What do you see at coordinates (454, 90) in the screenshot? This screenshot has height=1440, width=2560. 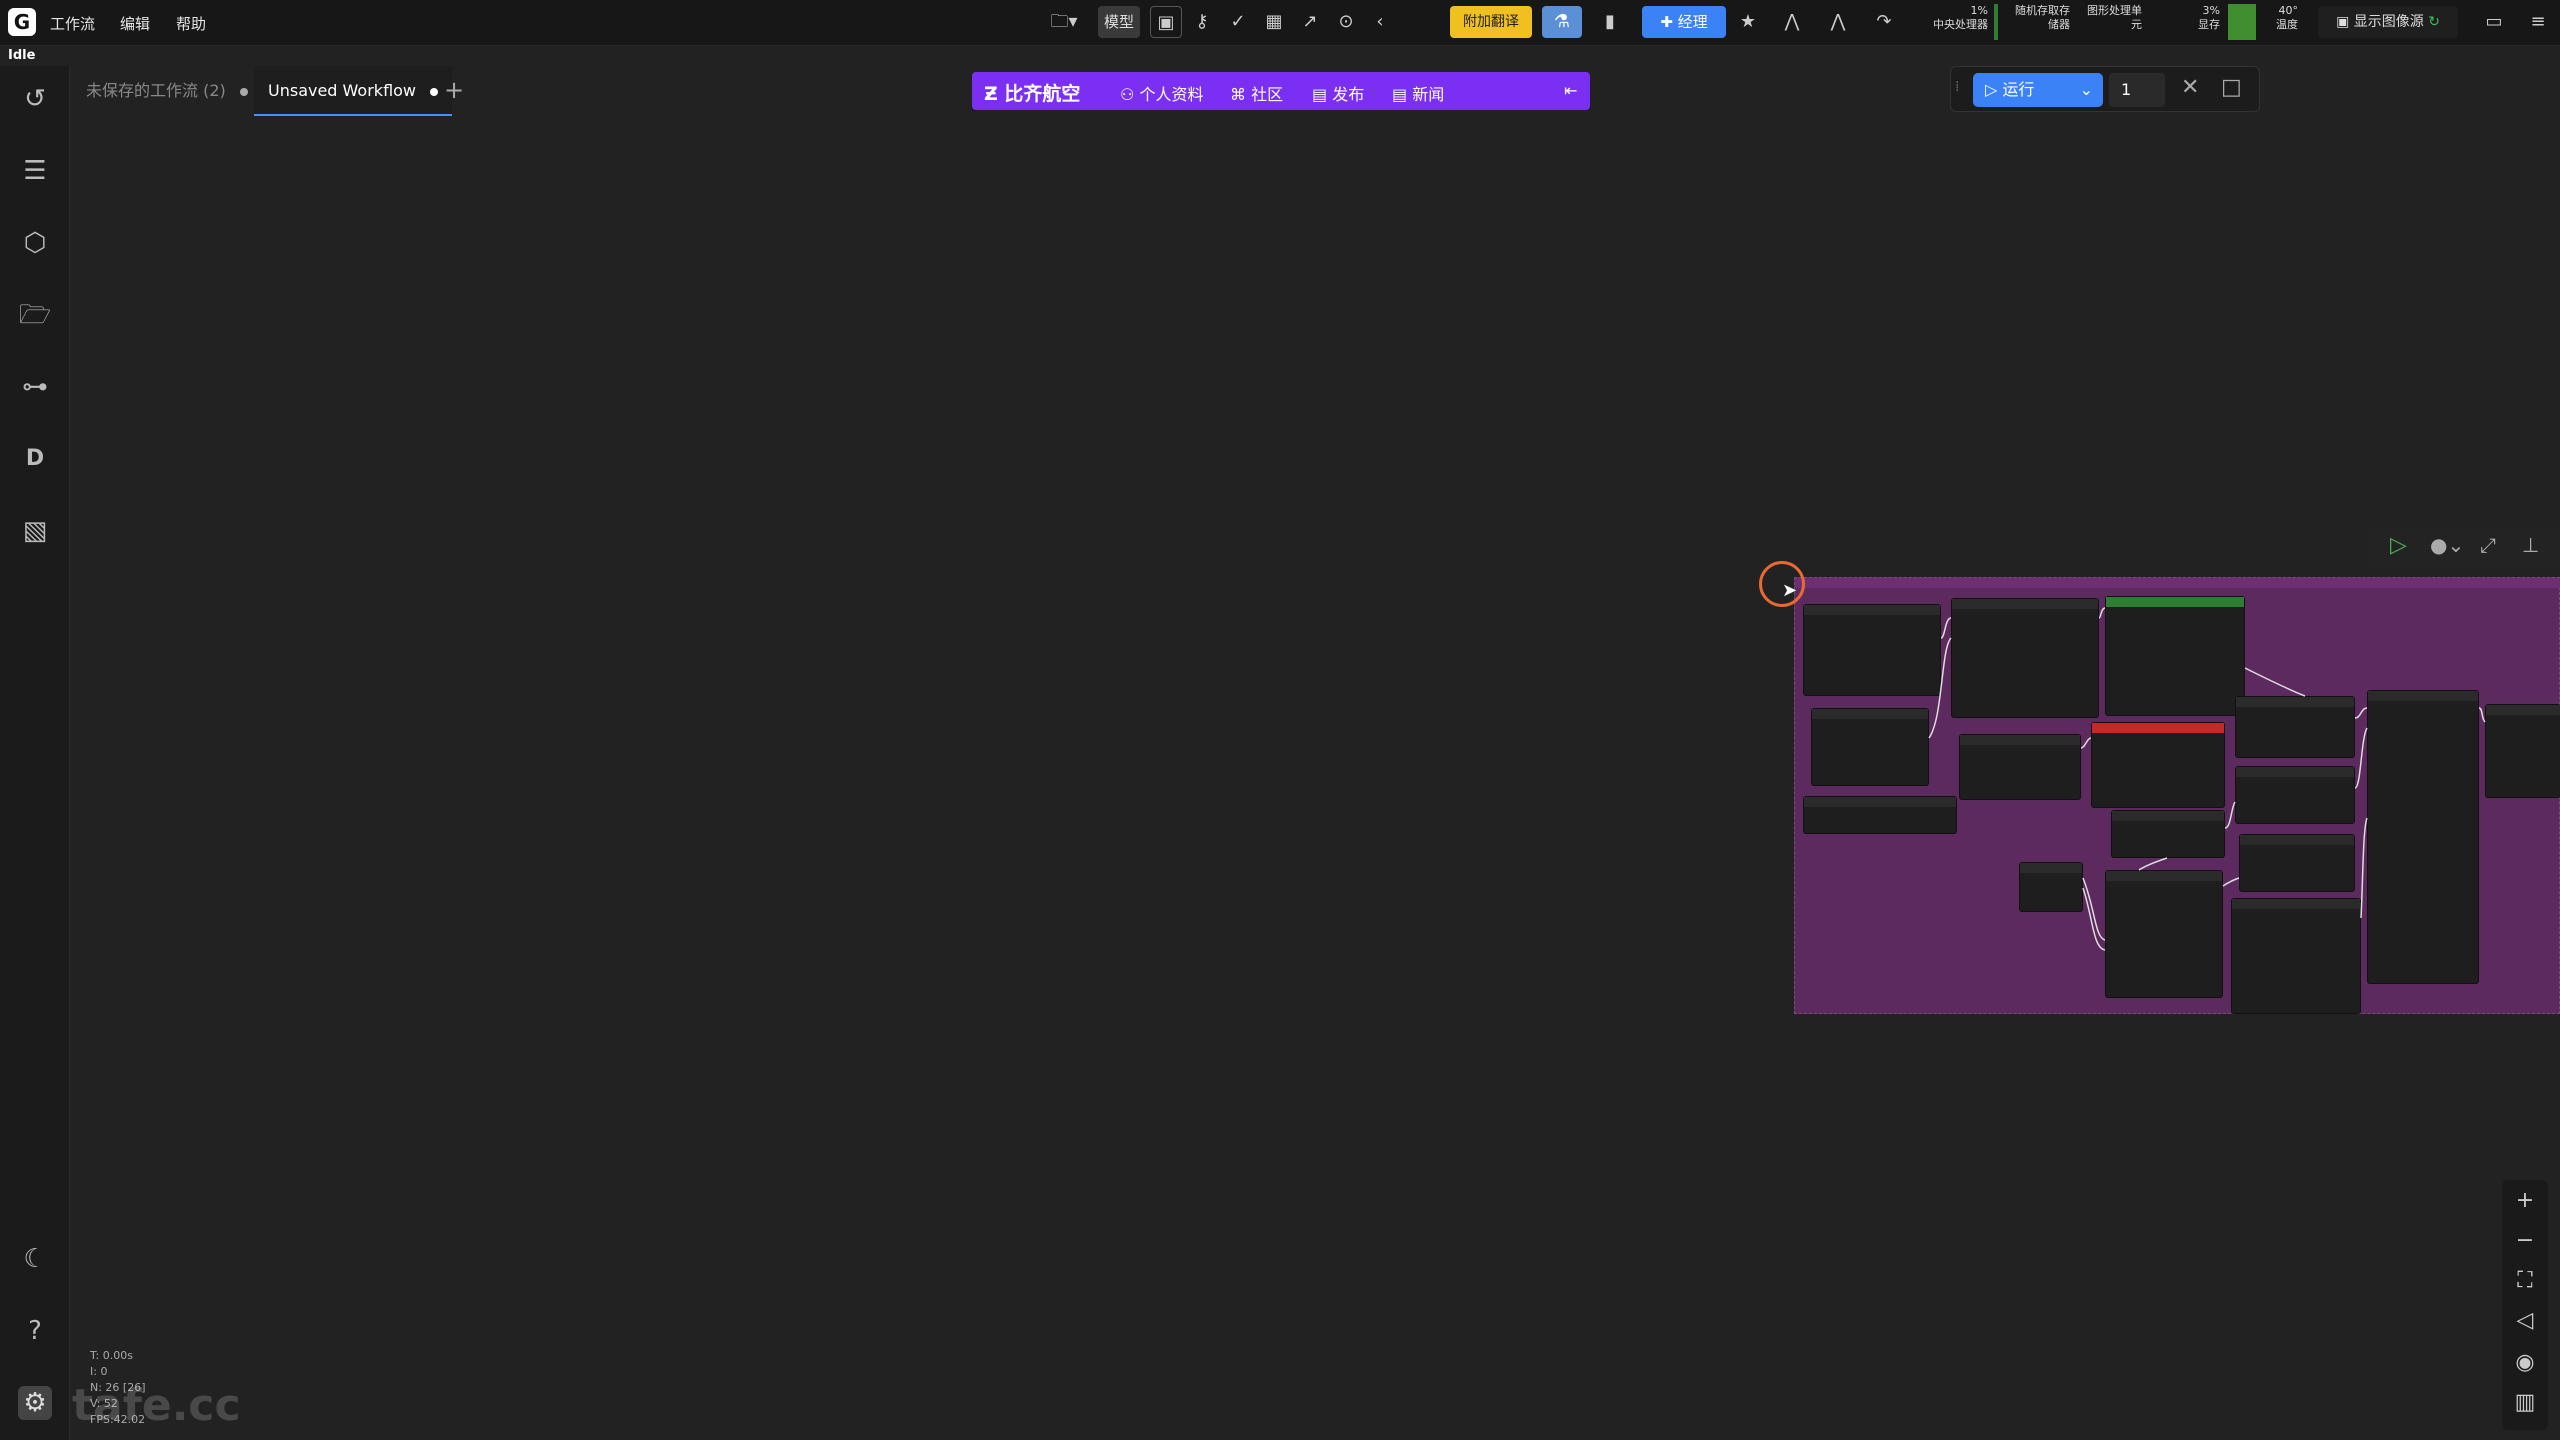 I see `add-tab-icon: +` at bounding box center [454, 90].